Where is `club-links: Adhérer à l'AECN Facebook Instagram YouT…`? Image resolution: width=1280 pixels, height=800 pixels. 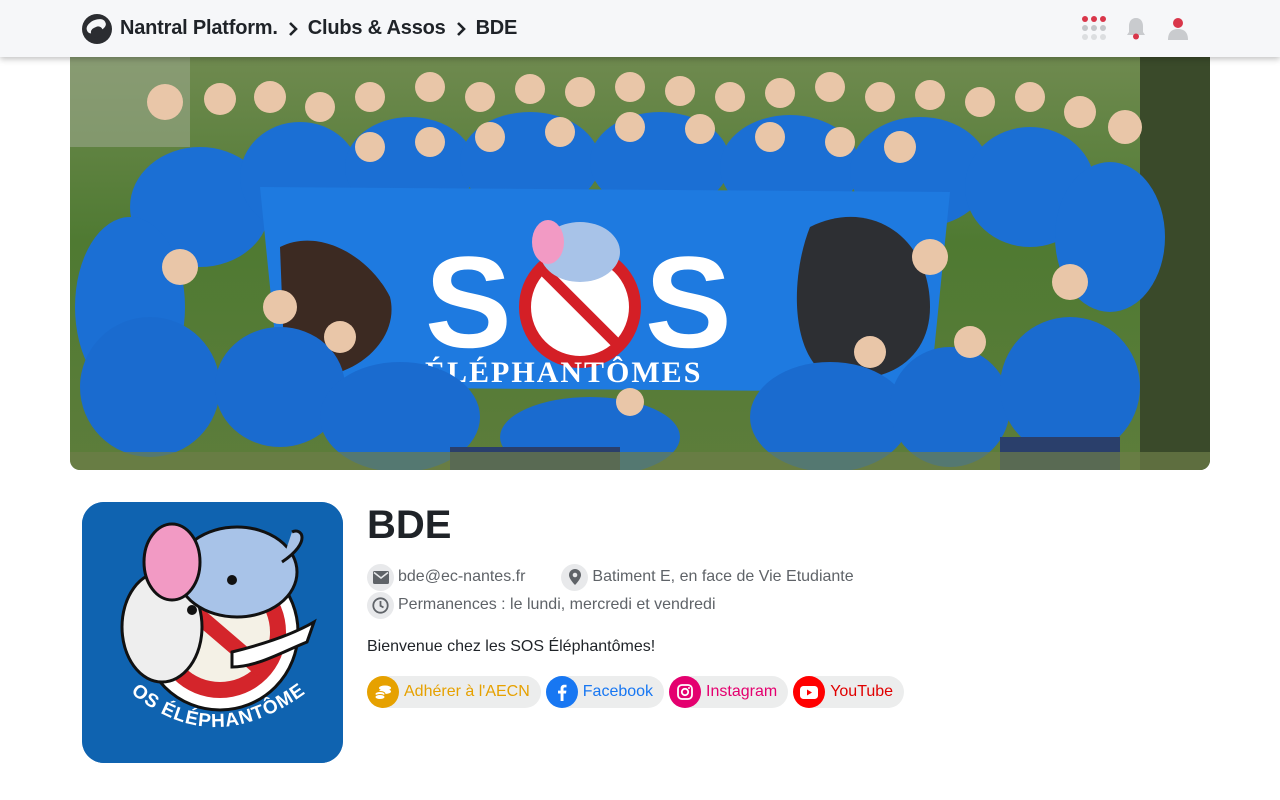 club-links: Adhérer à l'AECN Facebook Instagram YouT… is located at coordinates (777, 692).